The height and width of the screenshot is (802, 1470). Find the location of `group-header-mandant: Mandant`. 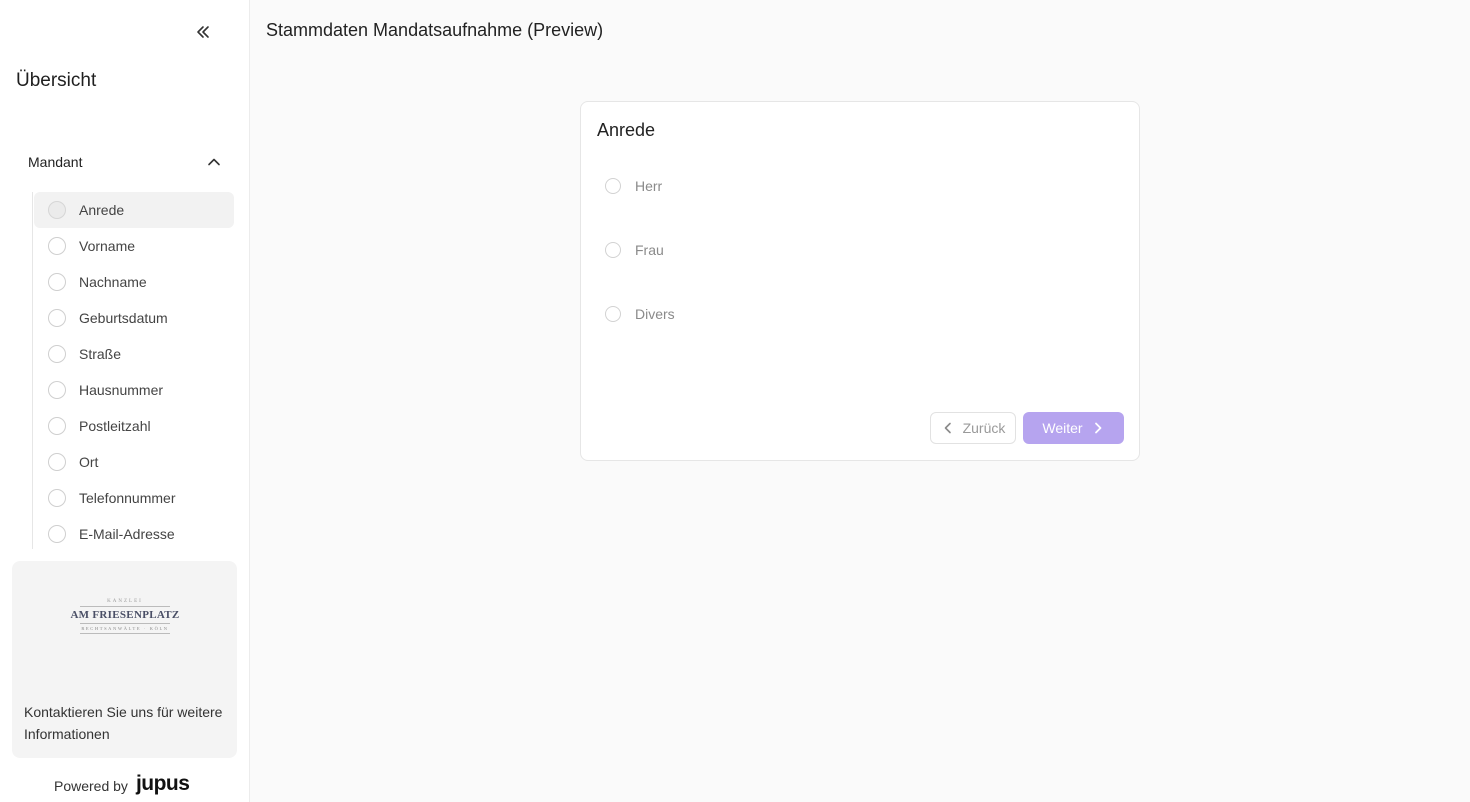

group-header-mandant: Mandant is located at coordinates (125, 162).